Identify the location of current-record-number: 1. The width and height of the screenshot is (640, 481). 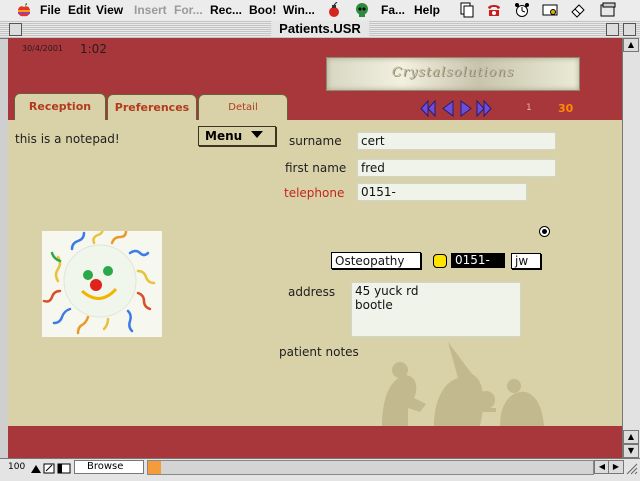
(529, 108).